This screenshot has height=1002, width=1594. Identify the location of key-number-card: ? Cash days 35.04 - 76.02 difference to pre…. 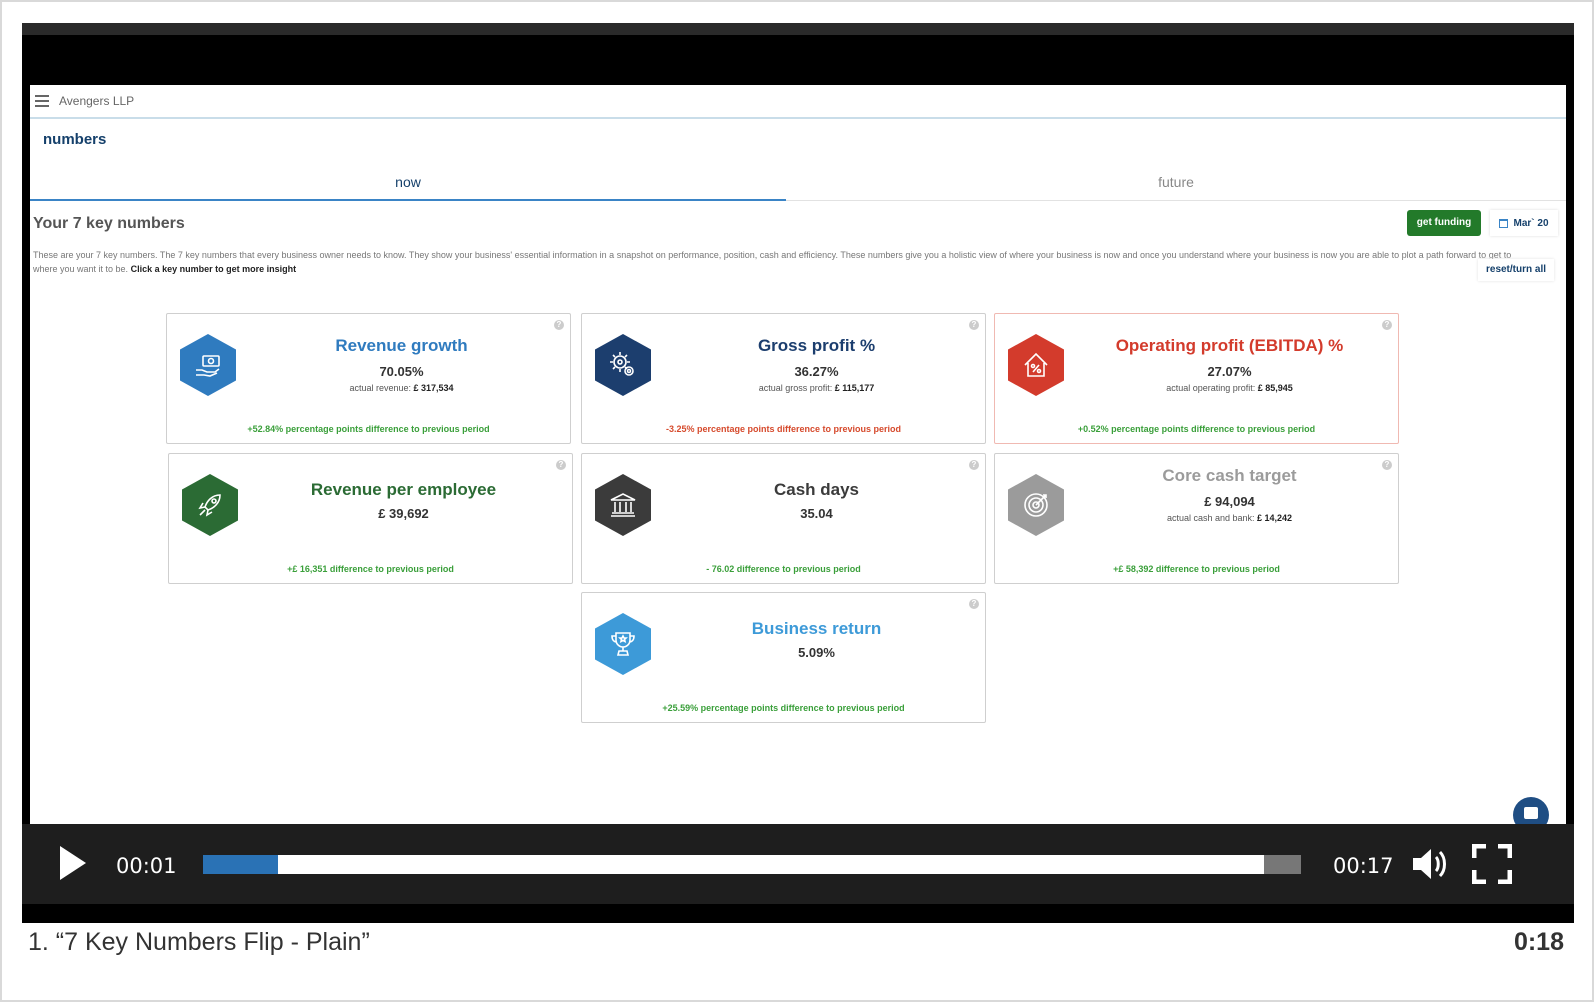
(783, 518).